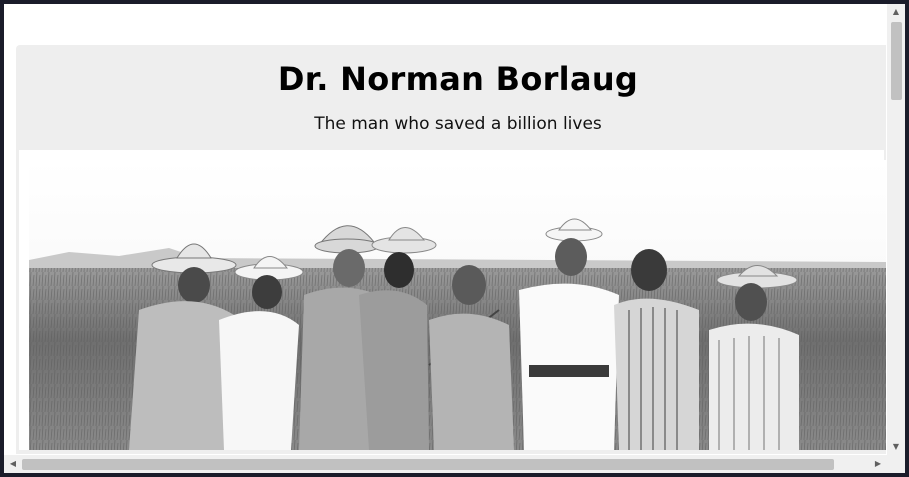 This screenshot has width=909, height=477. What do you see at coordinates (896, 464) in the screenshot?
I see `scrollbar-corner` at bounding box center [896, 464].